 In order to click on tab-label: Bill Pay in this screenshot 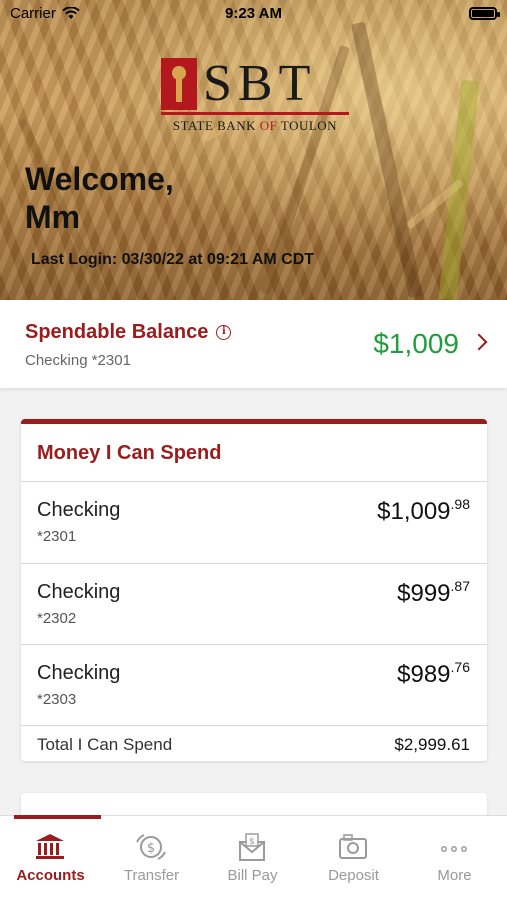, I will do `click(252, 875)`.